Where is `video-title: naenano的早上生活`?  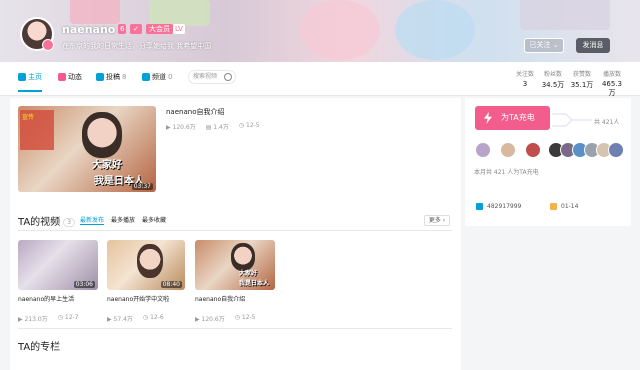
video-title: naenano的早上生活 is located at coordinates (46, 298).